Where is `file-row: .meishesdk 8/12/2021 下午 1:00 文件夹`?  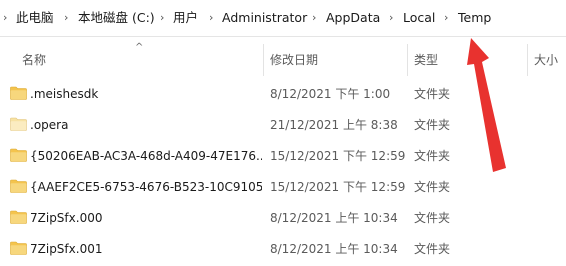 file-row: .meishesdk 8/12/2021 下午 1:00 文件夹 is located at coordinates (283, 93).